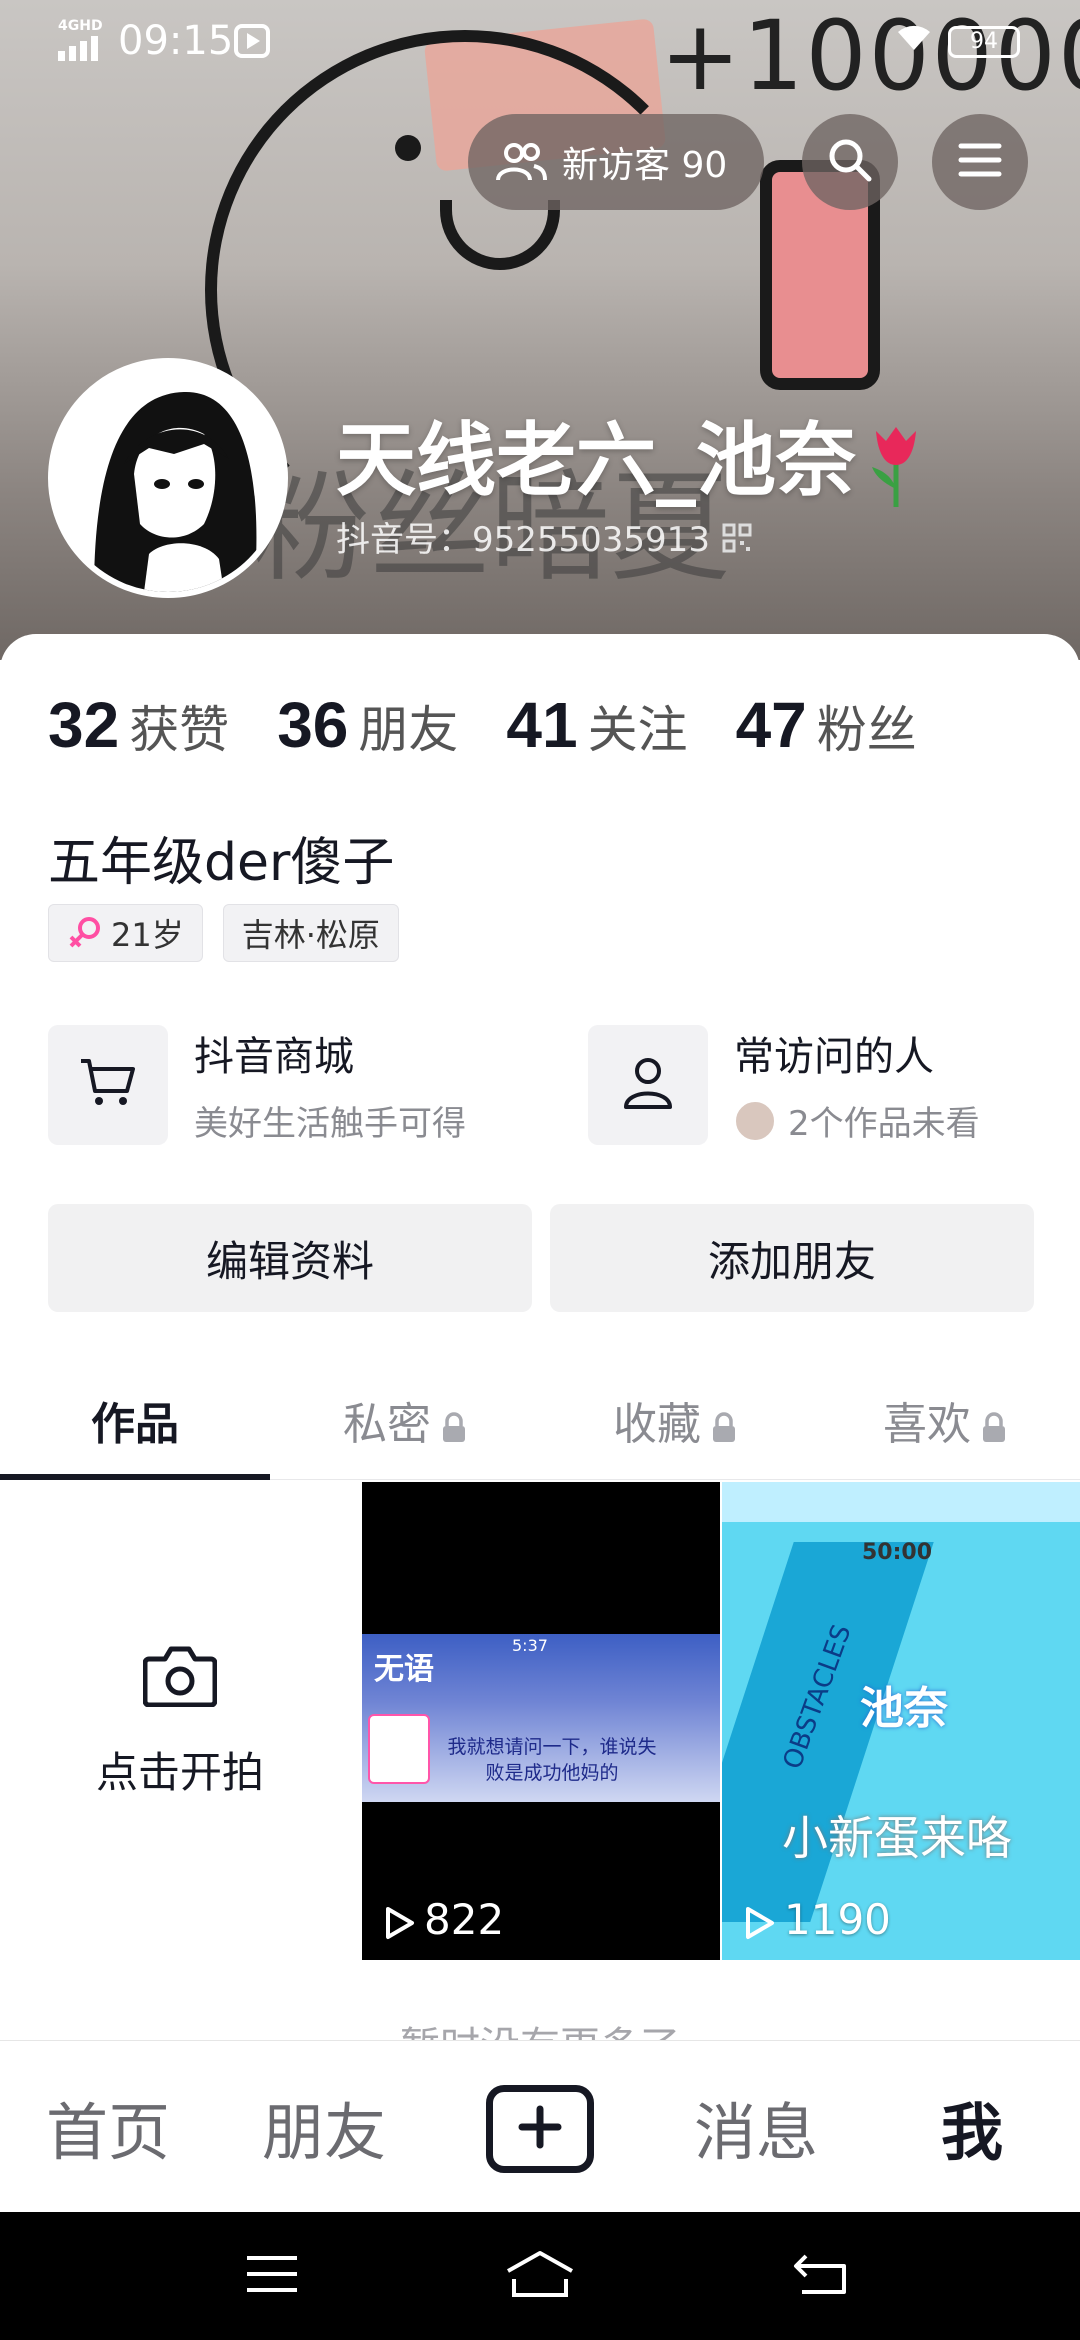 The image size is (1080, 2340). I want to click on shoot-button: 点击开拍, so click(180, 1722).